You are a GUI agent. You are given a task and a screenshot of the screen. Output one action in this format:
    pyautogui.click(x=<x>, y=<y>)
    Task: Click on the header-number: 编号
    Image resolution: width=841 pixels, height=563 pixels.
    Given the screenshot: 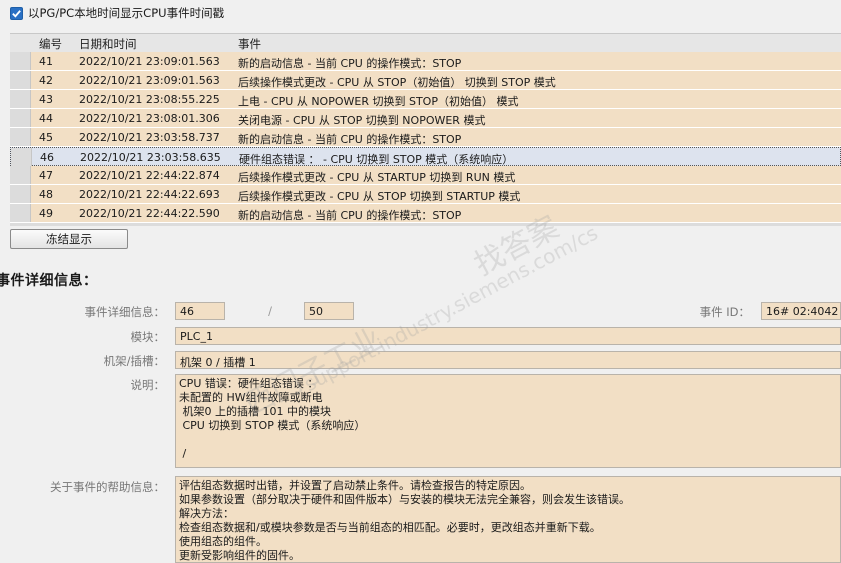 What is the action you would take?
    pyautogui.click(x=50, y=44)
    